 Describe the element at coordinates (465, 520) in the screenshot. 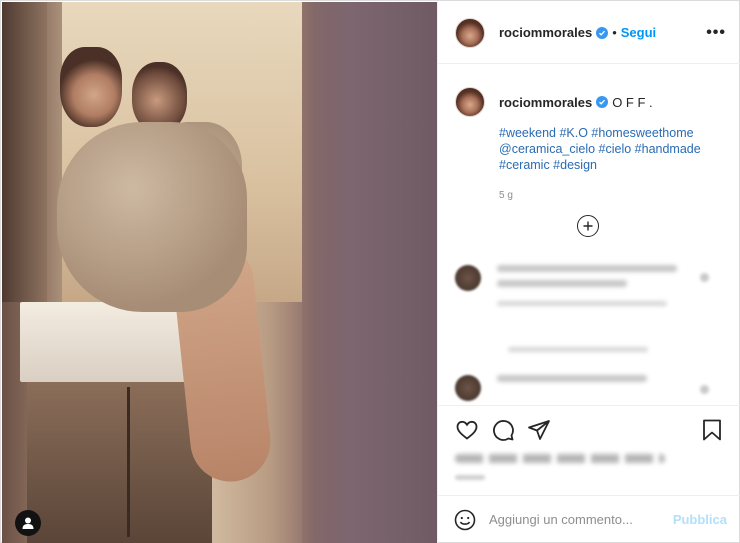

I see `emoji-icon` at that location.